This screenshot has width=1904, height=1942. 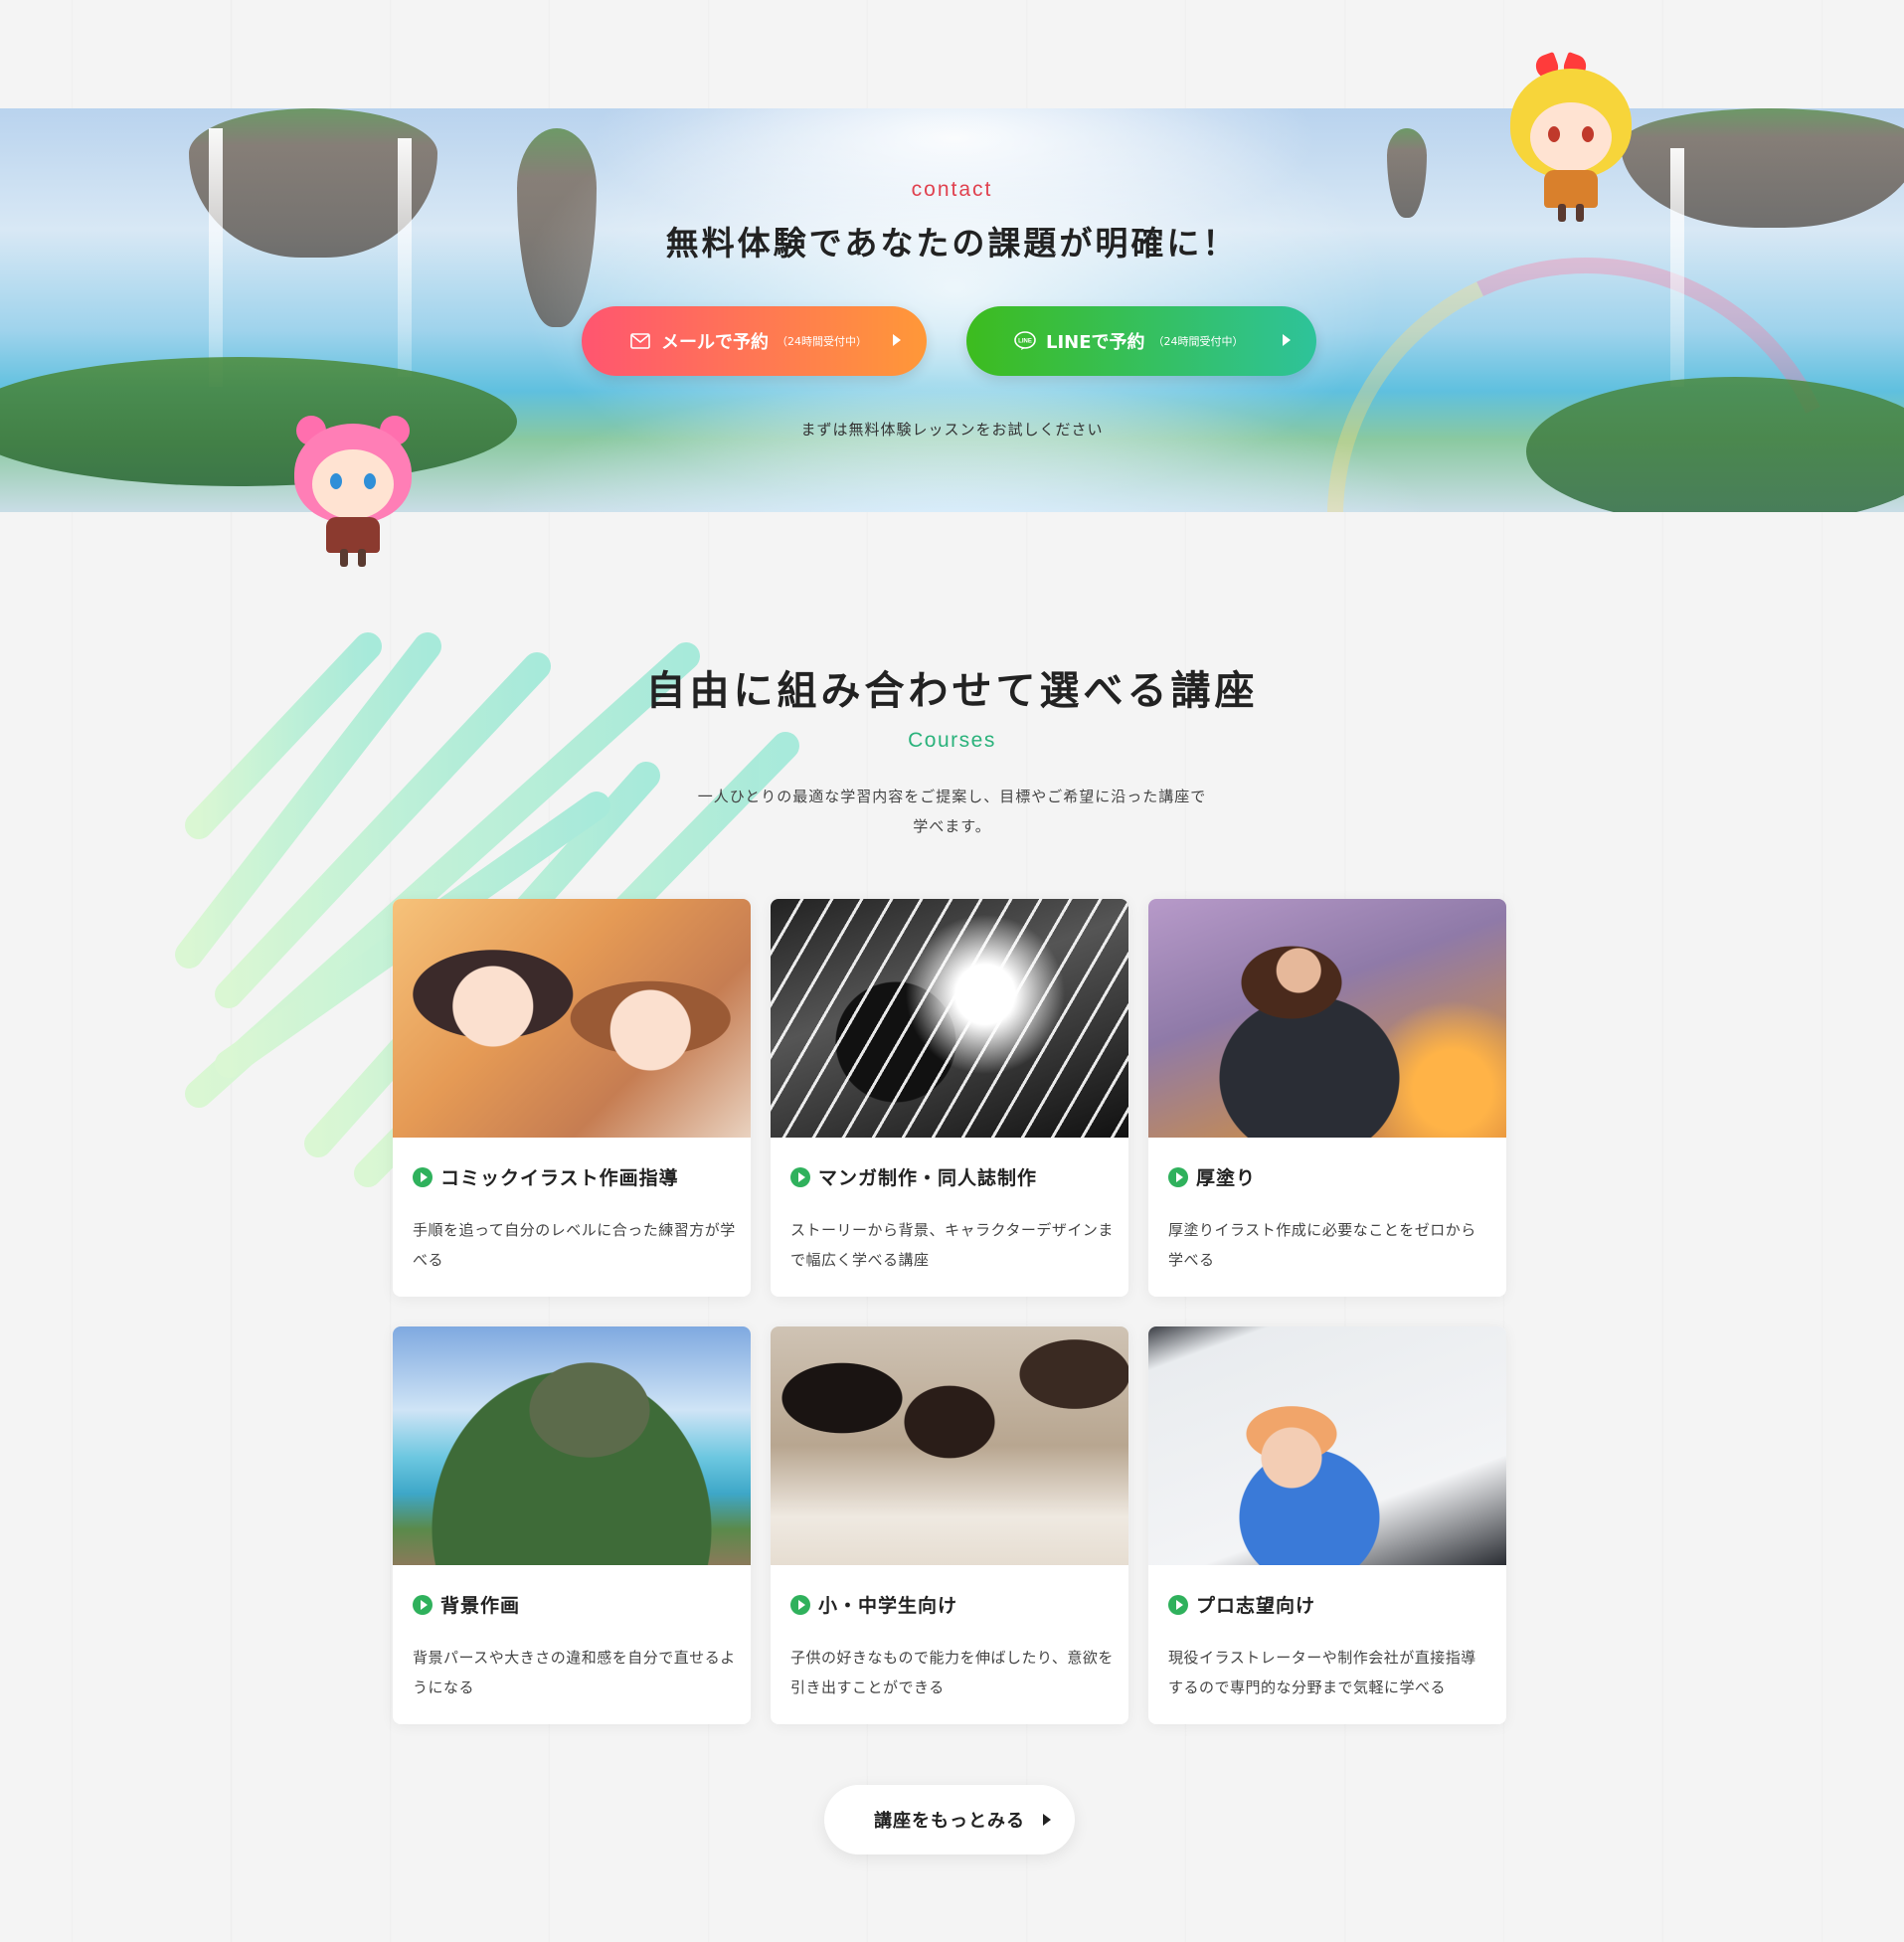 I want to click on course-title-text: マンガ制作・同人誌制作, so click(x=928, y=1178).